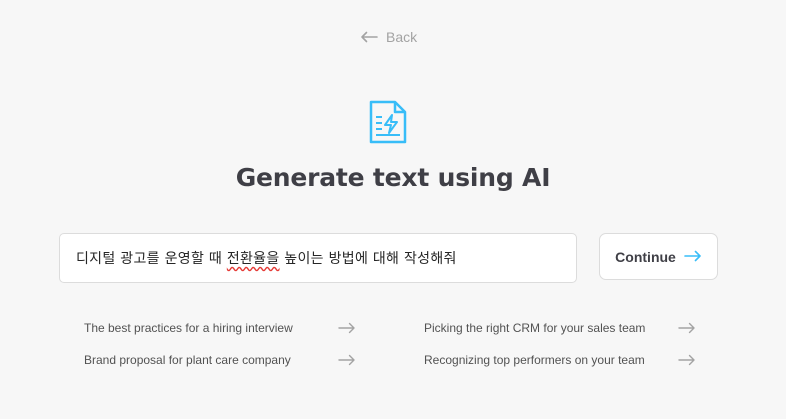 Image resolution: width=786 pixels, height=419 pixels. I want to click on prompt-text: 디지털 광고를 운영할 때 전환율을 높이는 방법에 대해 작성해줘, so click(266, 258).